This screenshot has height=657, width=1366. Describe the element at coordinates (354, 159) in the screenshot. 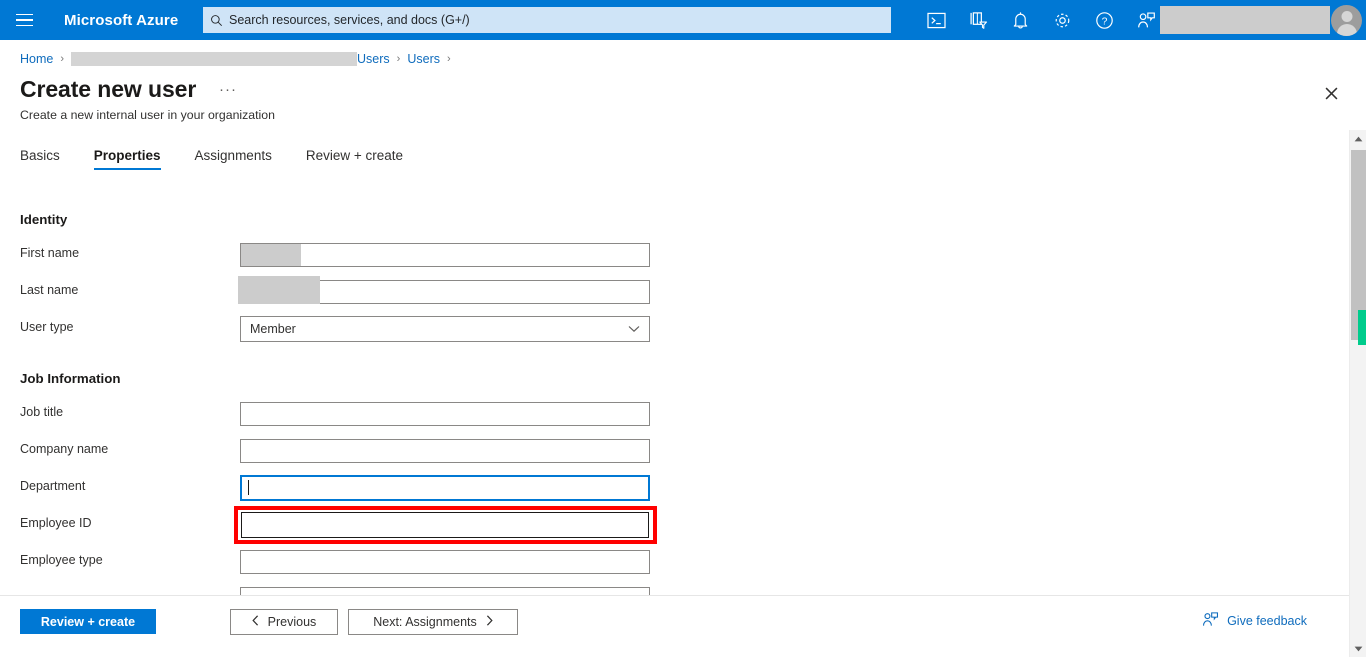

I see `tab-review-create: Review + create` at that location.